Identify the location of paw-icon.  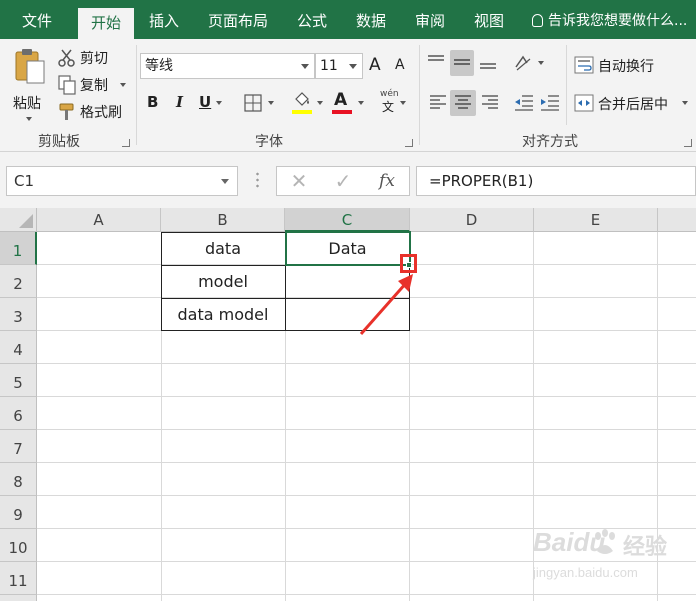
(605, 541).